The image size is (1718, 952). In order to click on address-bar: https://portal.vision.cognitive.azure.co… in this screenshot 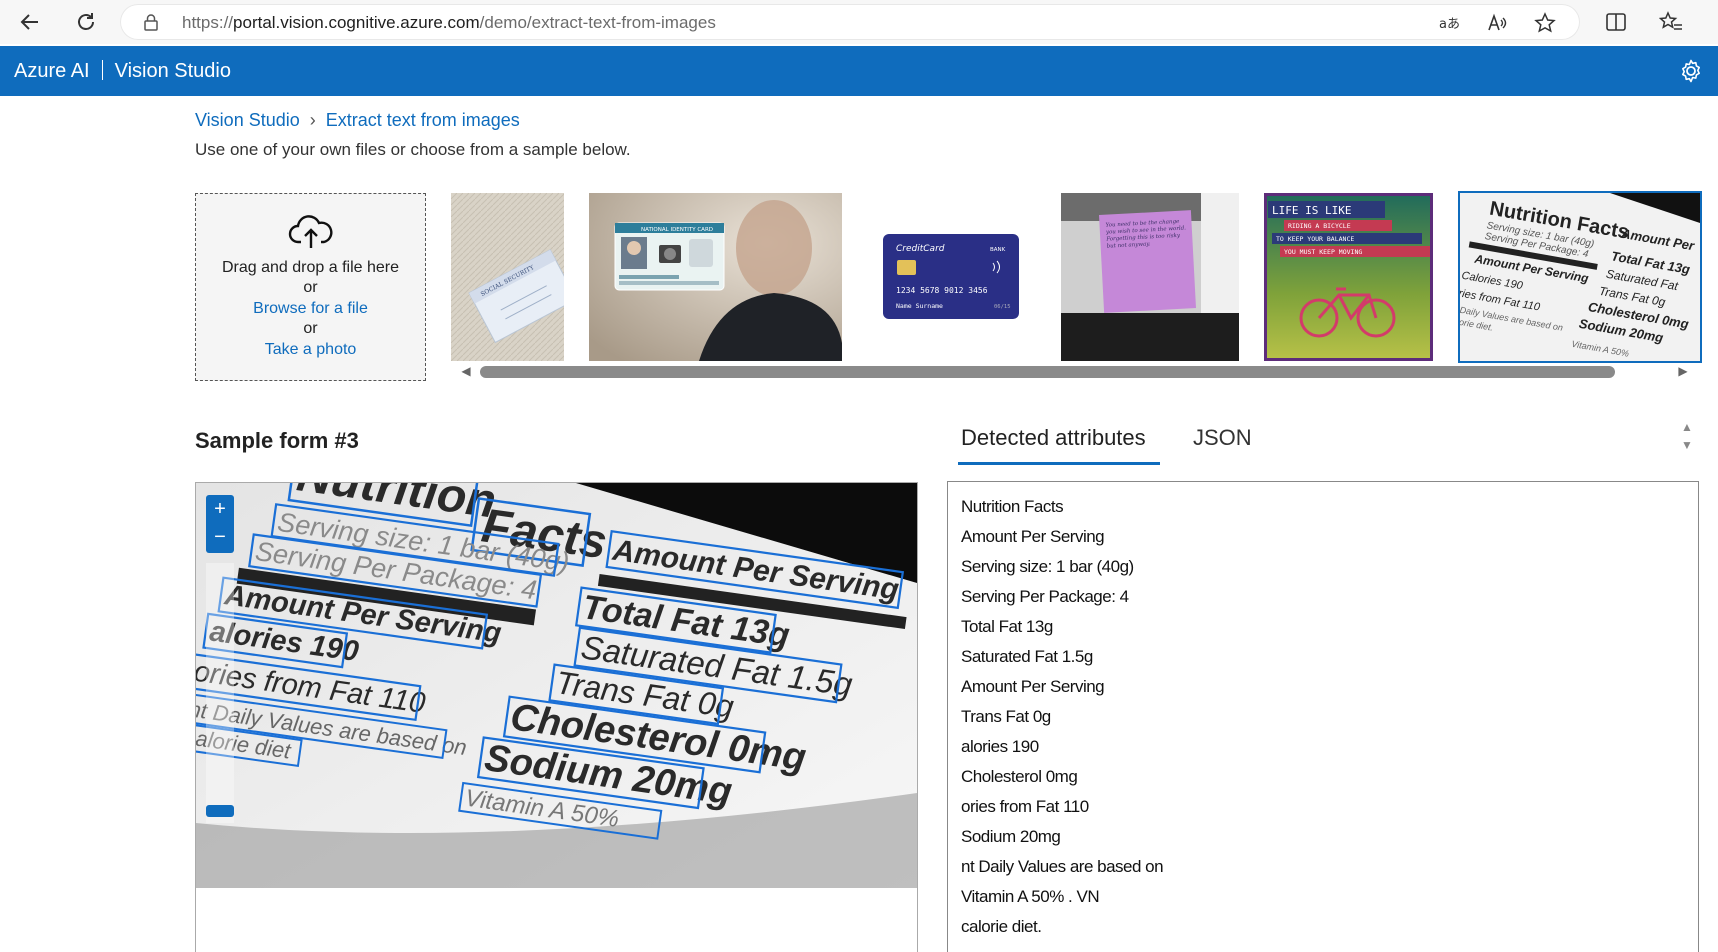, I will do `click(850, 22)`.